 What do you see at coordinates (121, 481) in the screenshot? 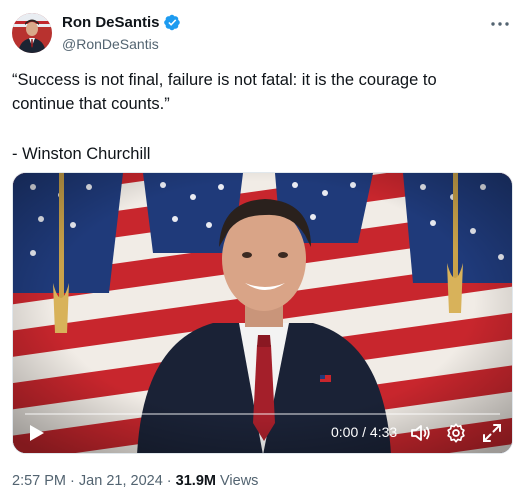
I see `tweet-date: Jan 21, 2024` at bounding box center [121, 481].